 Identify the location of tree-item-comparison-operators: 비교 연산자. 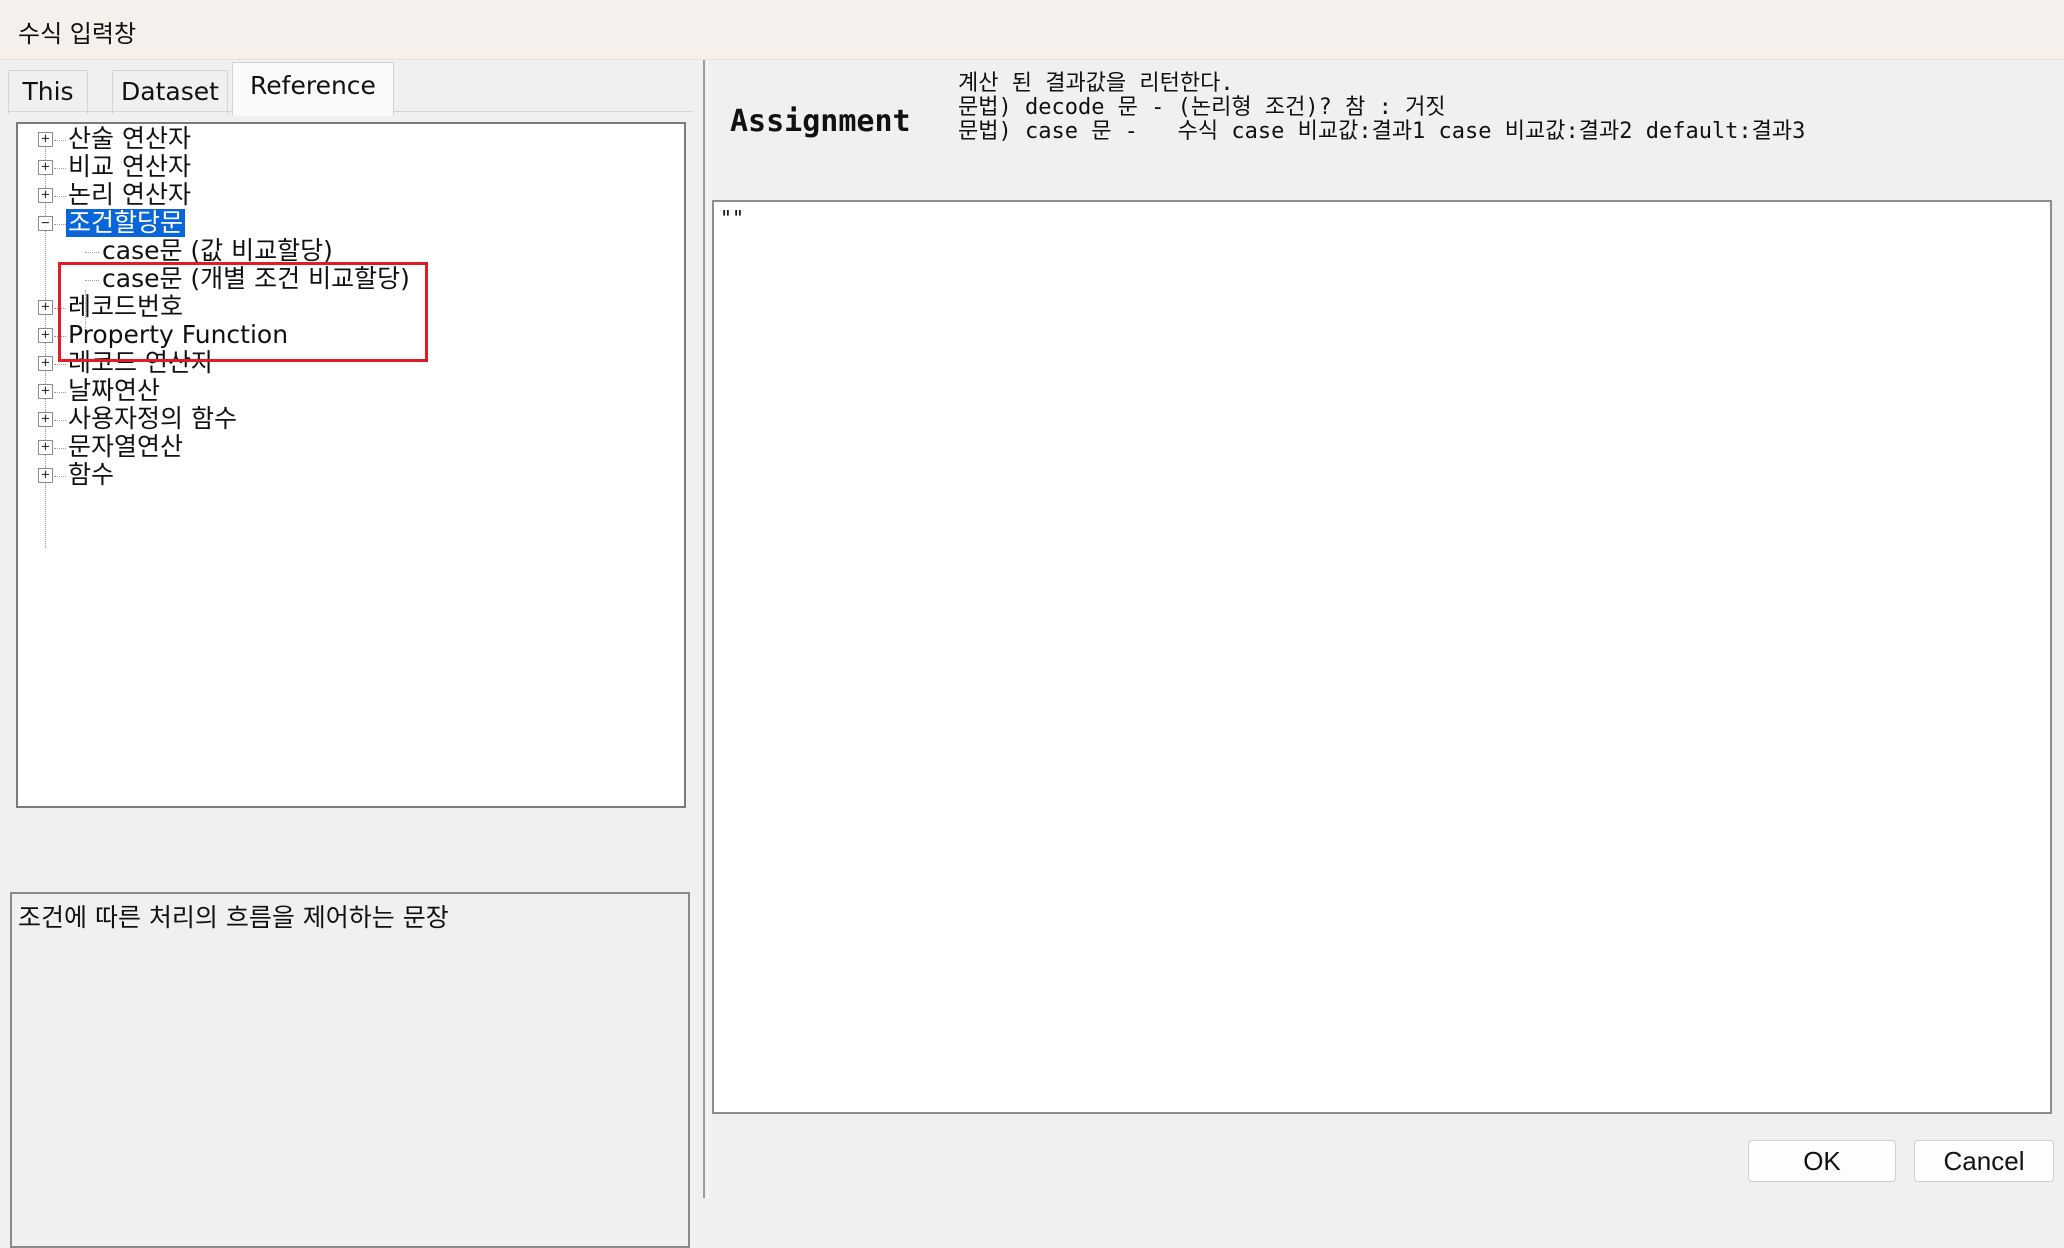
(129, 167).